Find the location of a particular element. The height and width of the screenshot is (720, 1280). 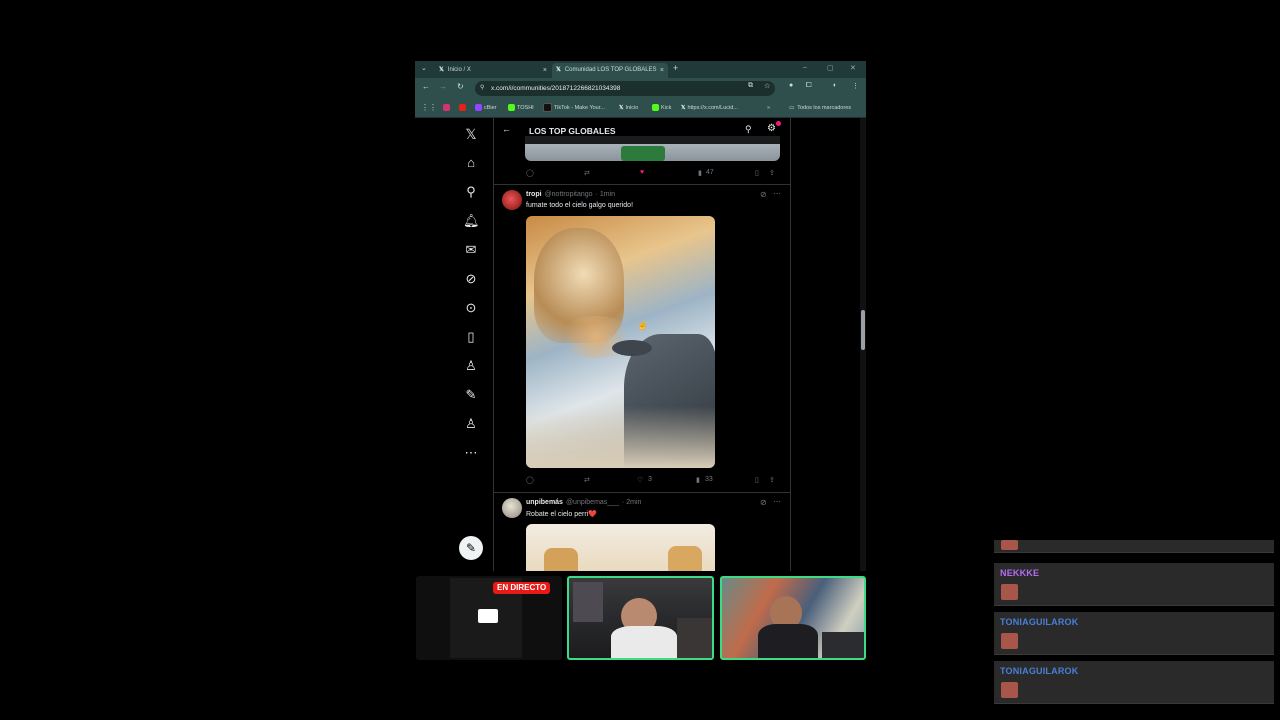

menu-icon: ⋮ is located at coordinates (855, 86).